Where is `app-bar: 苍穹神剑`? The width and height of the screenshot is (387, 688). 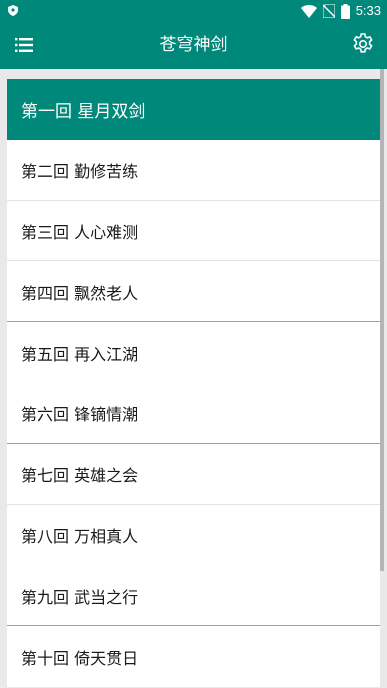
app-bar: 苍穹神剑 is located at coordinates (193, 45).